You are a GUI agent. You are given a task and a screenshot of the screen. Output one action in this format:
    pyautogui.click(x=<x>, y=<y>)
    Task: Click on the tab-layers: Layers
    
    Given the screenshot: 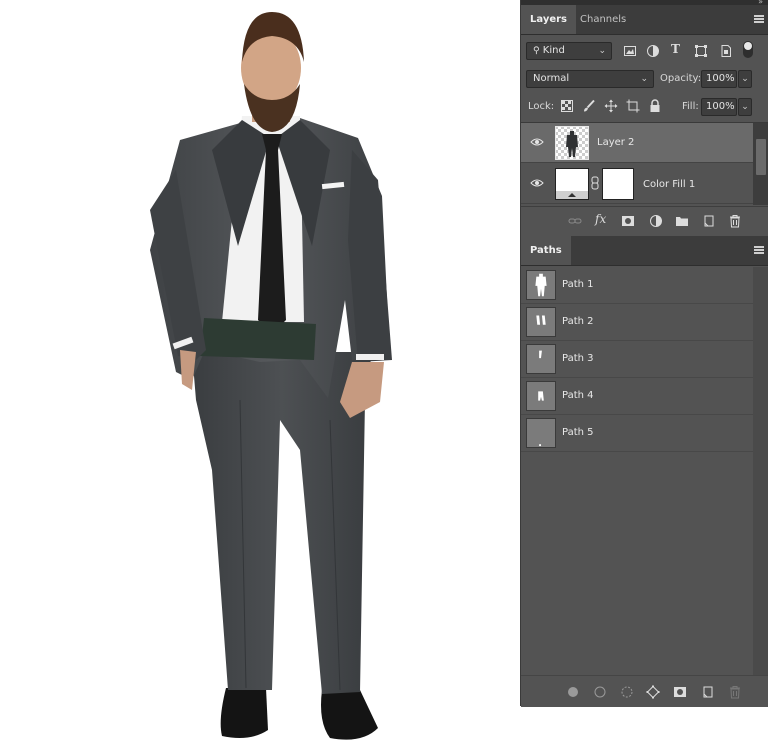 What is the action you would take?
    pyautogui.click(x=548, y=19)
    